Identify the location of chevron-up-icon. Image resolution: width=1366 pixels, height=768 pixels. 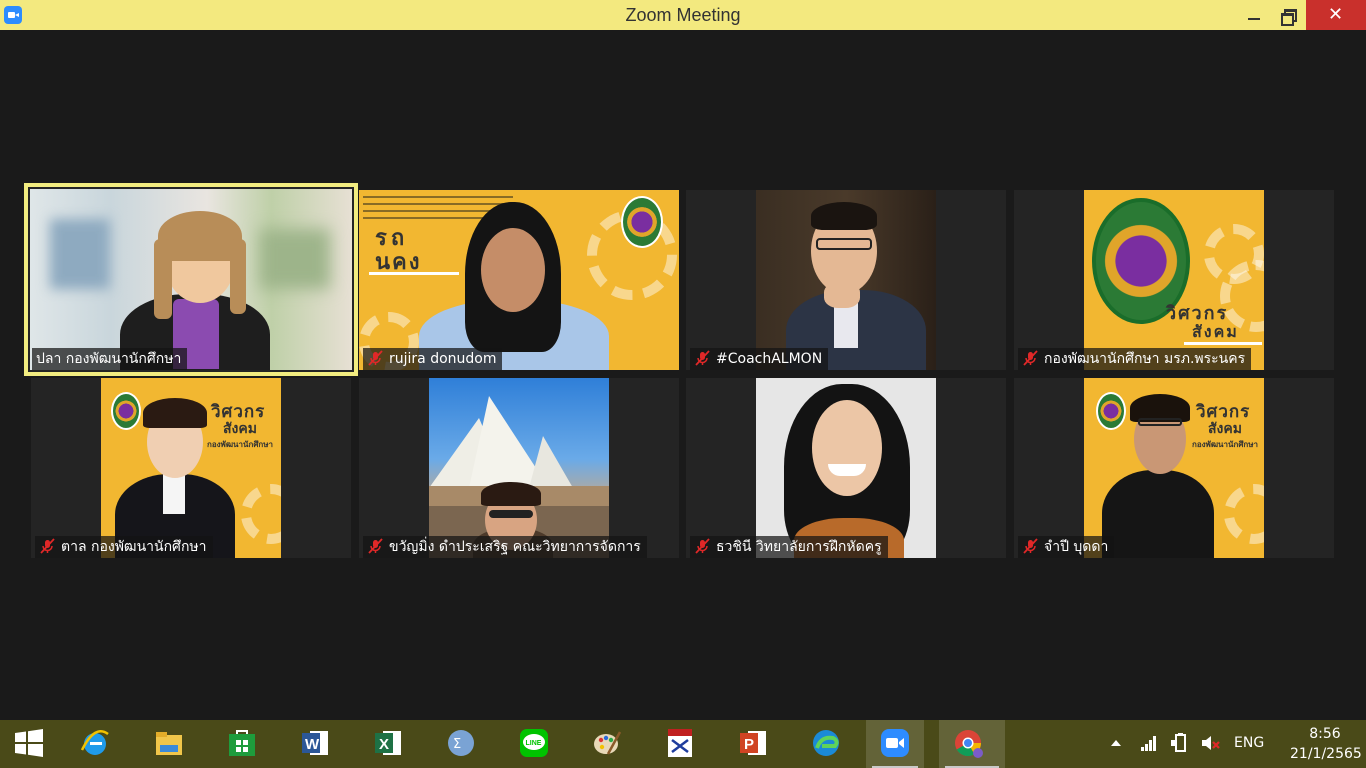
(1116, 743).